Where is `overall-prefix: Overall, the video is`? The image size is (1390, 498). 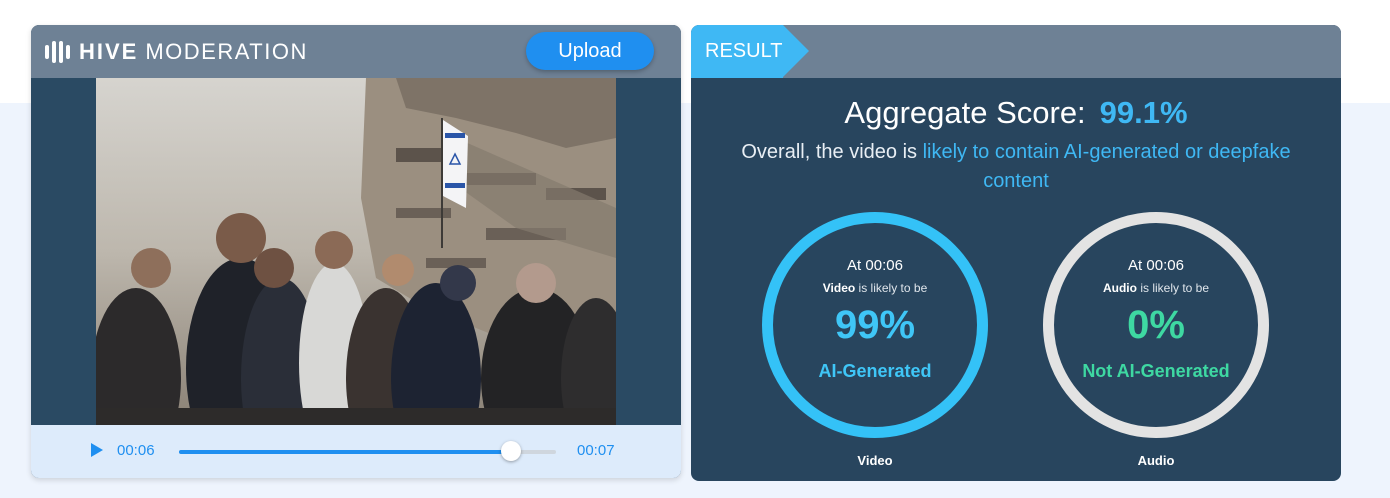
overall-prefix: Overall, the video is is located at coordinates (832, 152).